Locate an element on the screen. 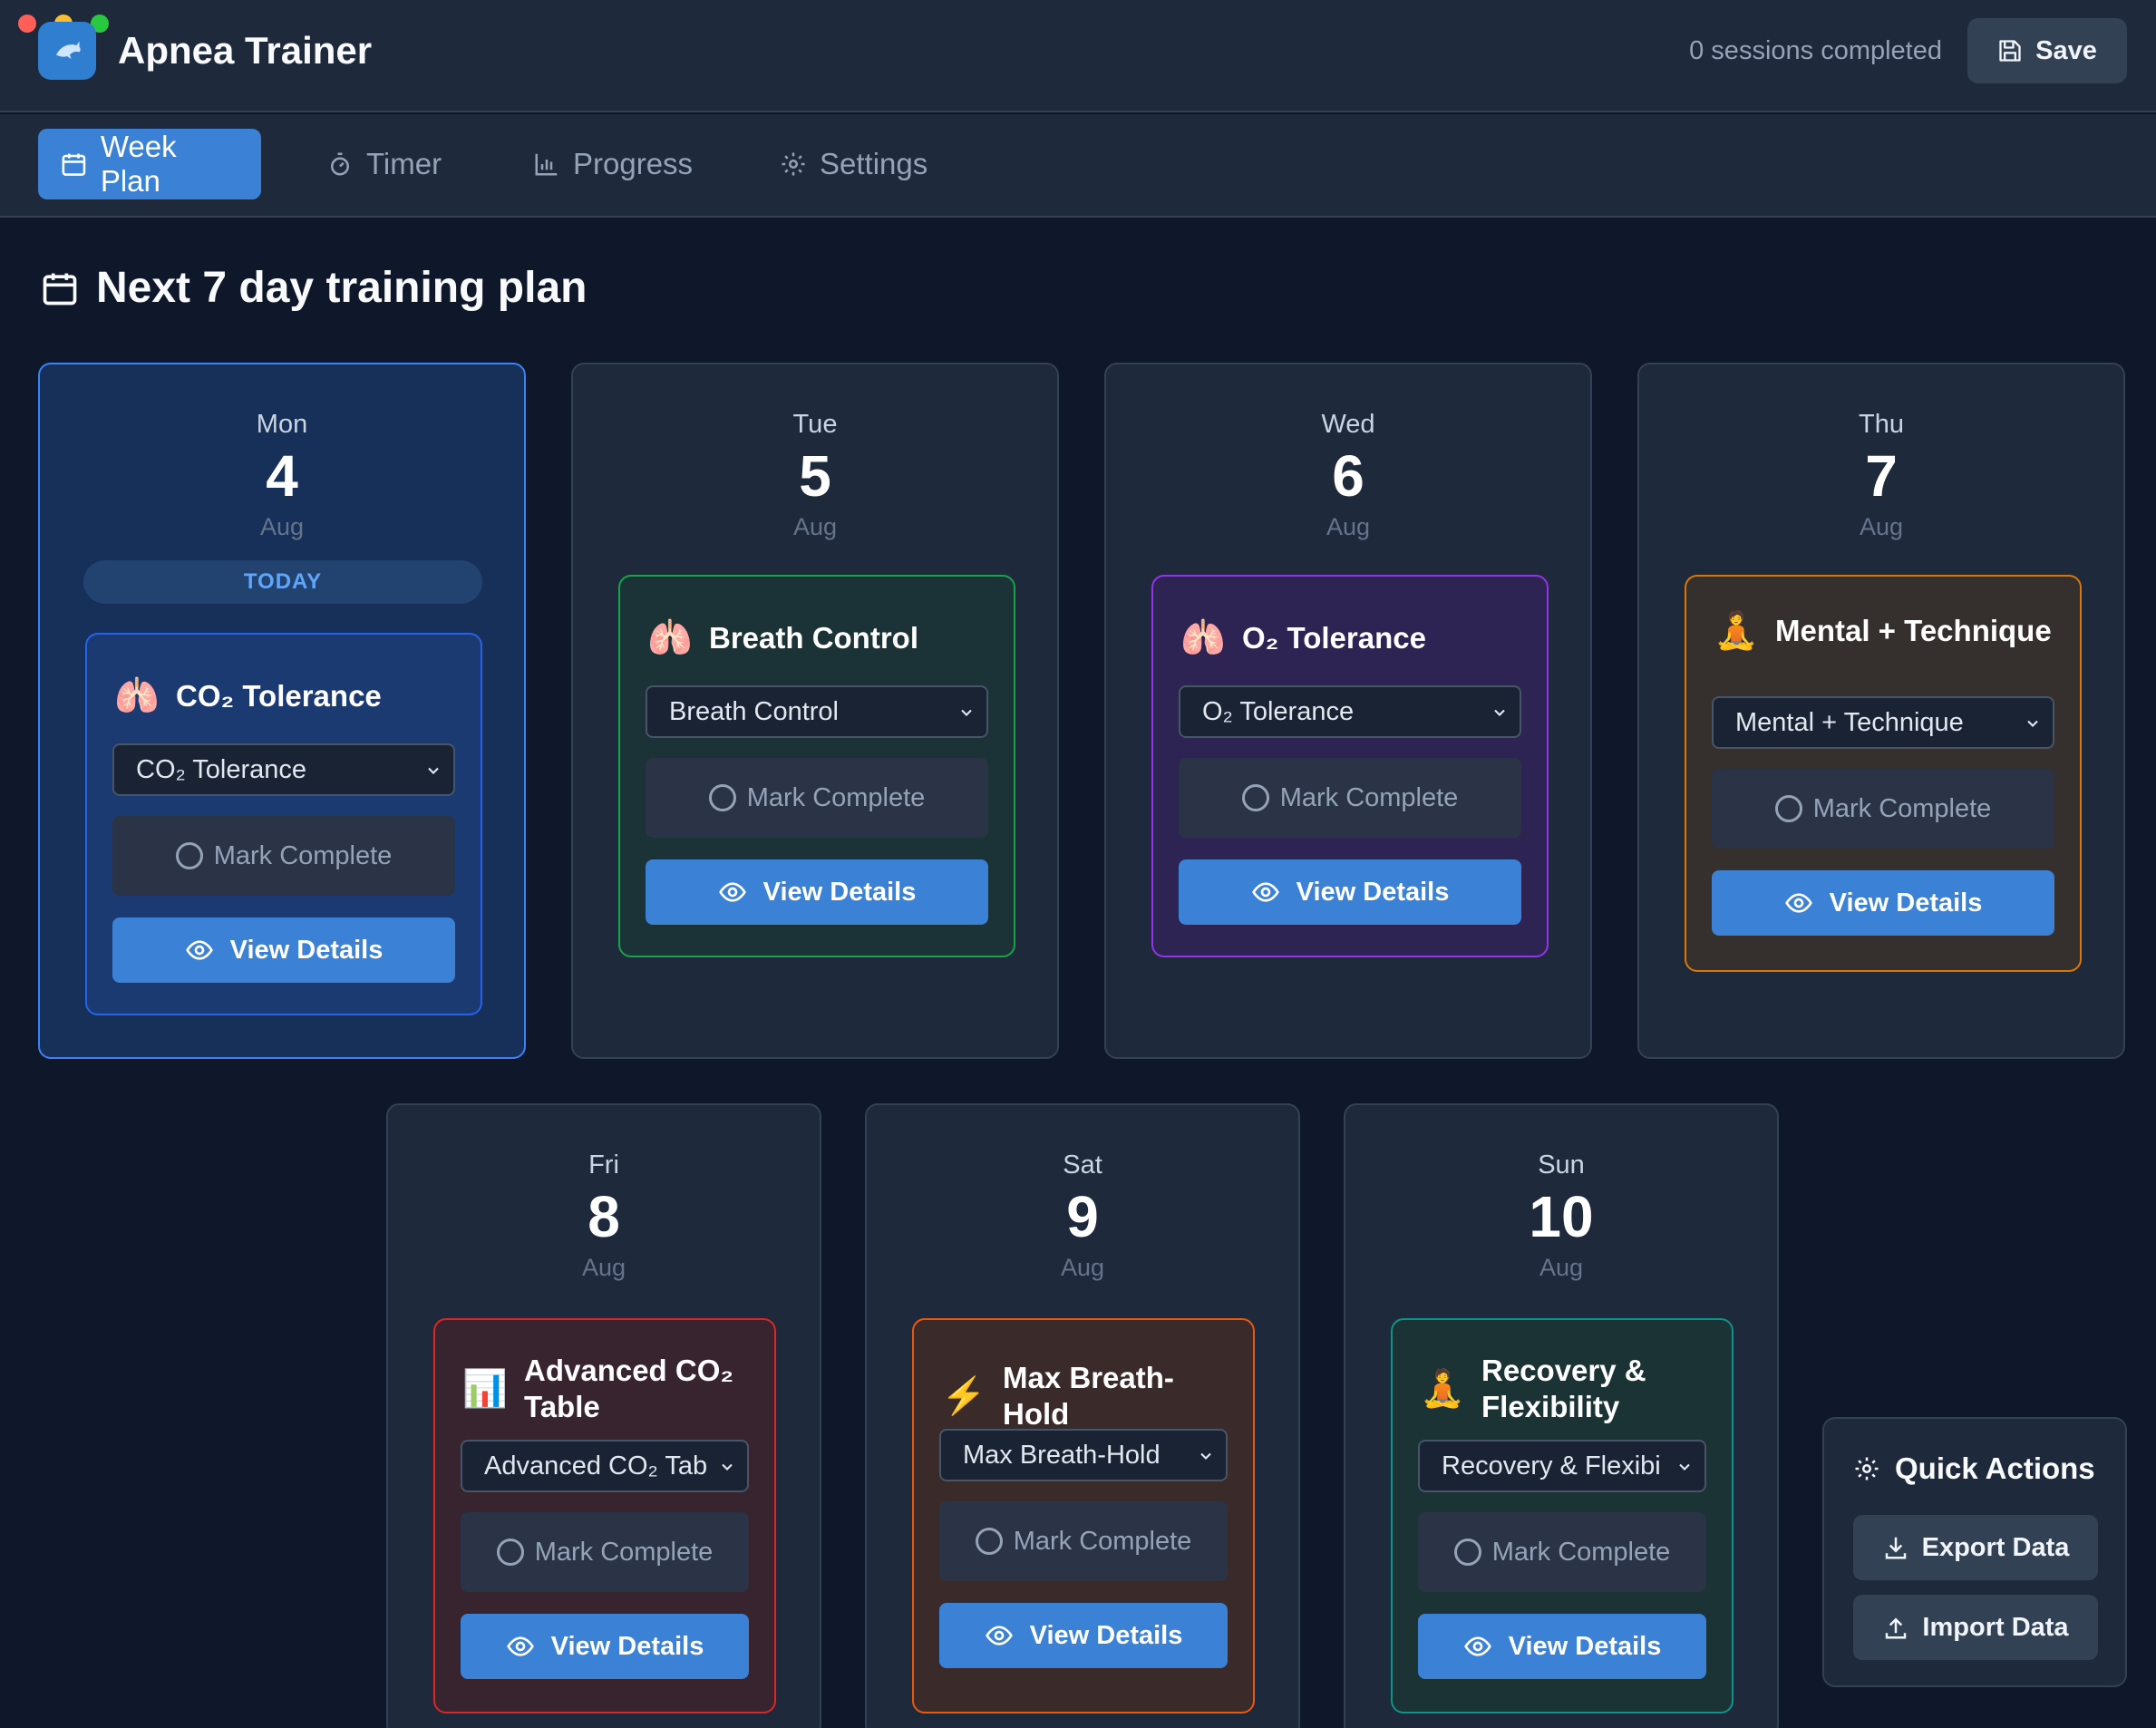 The width and height of the screenshot is (2156, 1728). day-name: Sat is located at coordinates (1082, 1165).